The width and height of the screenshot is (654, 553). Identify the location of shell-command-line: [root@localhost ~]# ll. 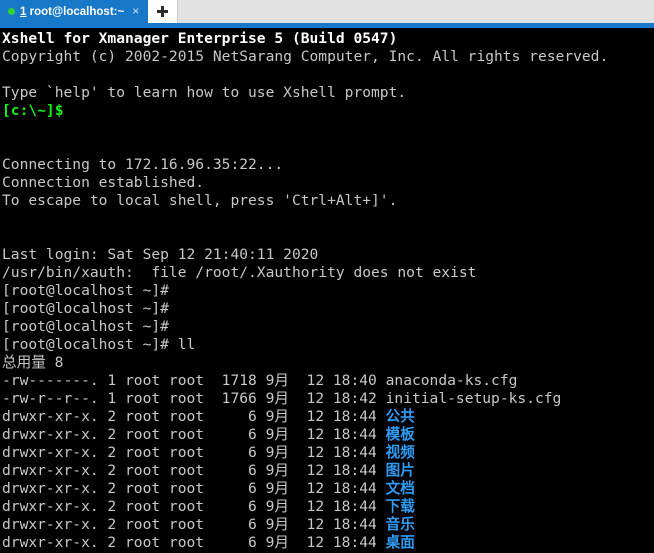
(328, 345).